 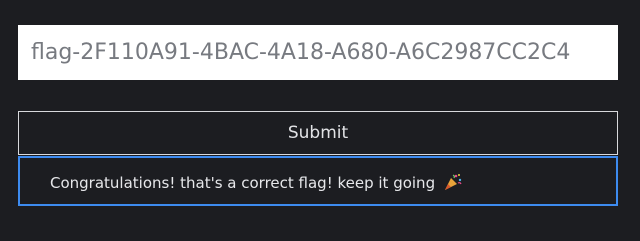 What do you see at coordinates (453, 182) in the screenshot?
I see `party-popper-icon` at bounding box center [453, 182].